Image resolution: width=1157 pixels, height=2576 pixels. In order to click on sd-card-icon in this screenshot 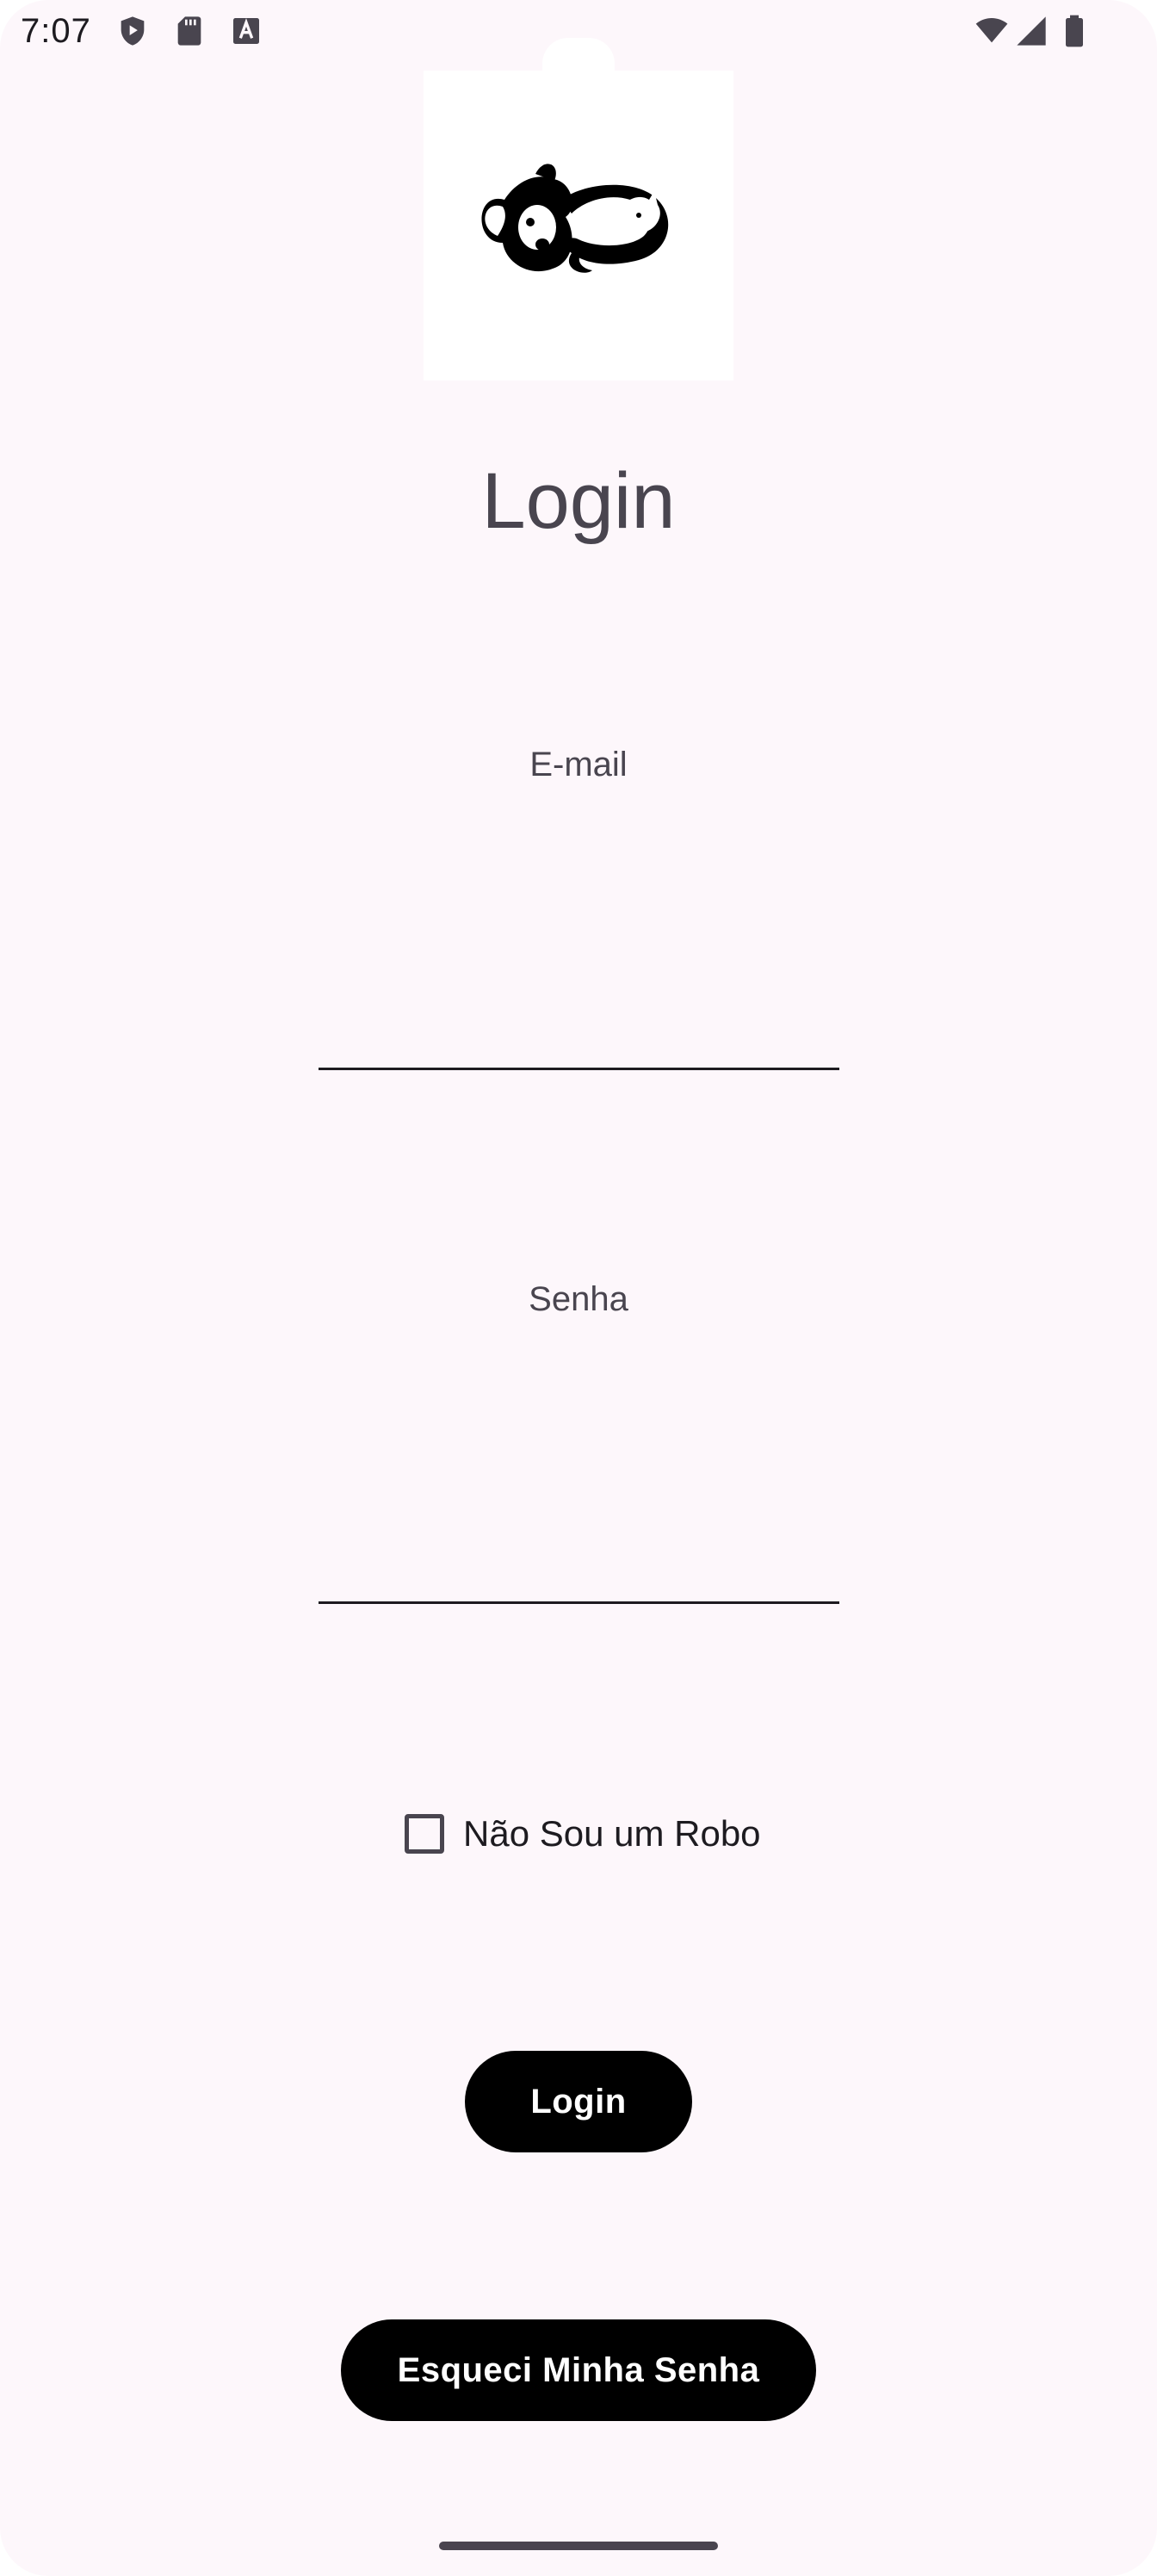, I will do `click(189, 31)`.